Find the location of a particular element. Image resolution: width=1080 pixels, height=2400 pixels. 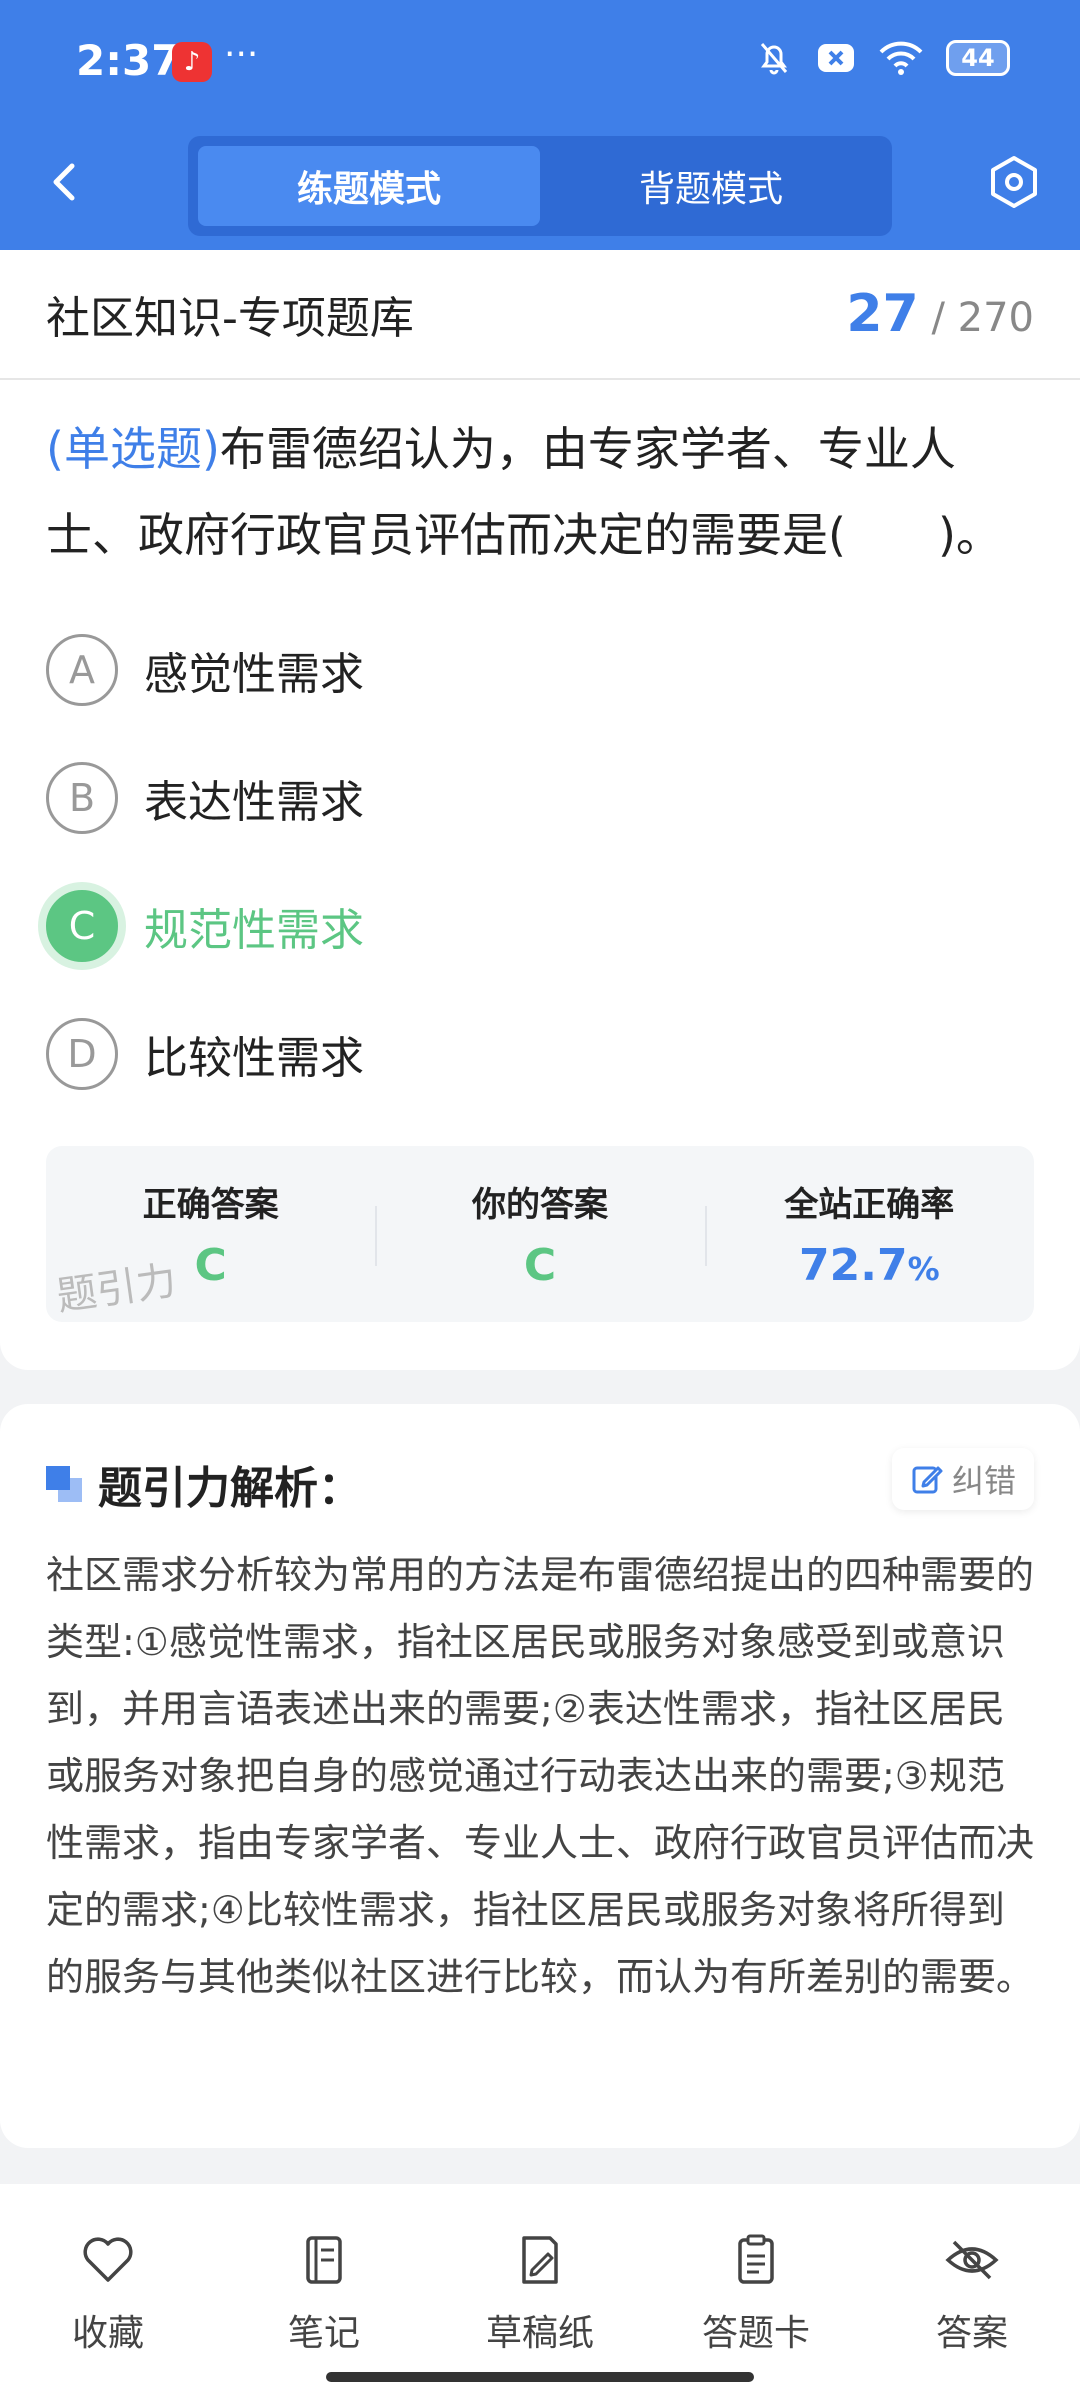

bottom-toolbar: 收藏 笔记 草稿纸 答题卡 答案 is located at coordinates (540, 2292).